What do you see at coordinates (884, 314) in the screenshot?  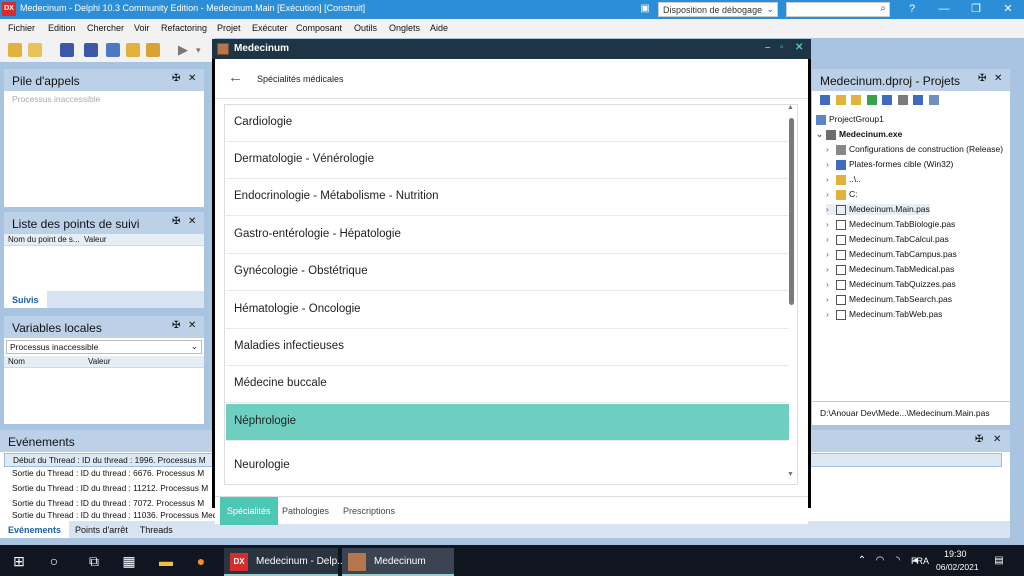 I see `tree-item: › Medecinum.TabWeb.pas` at bounding box center [884, 314].